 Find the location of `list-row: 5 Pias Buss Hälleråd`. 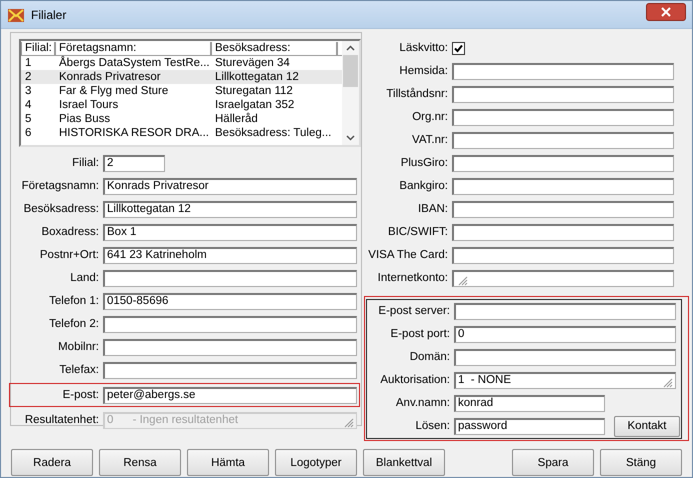

list-row: 5 Pias Buss Hälleråd is located at coordinates (181, 119).